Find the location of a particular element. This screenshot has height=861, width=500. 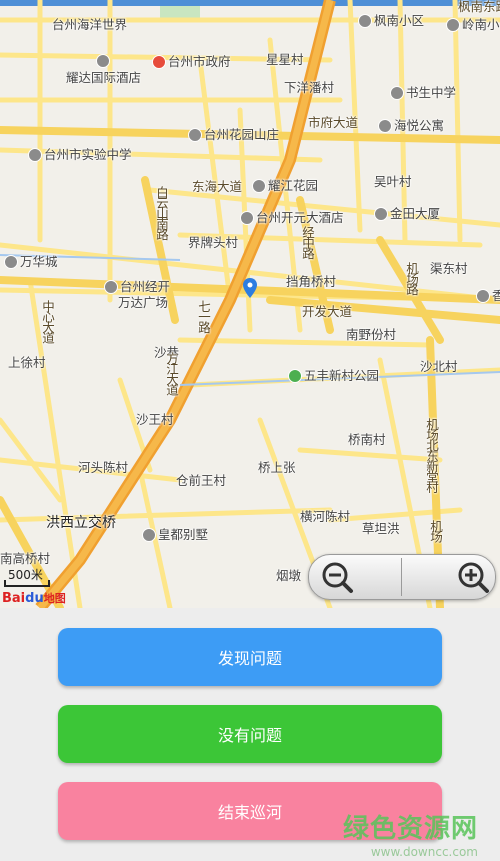

map-label: 烟墩 is located at coordinates (289, 575).